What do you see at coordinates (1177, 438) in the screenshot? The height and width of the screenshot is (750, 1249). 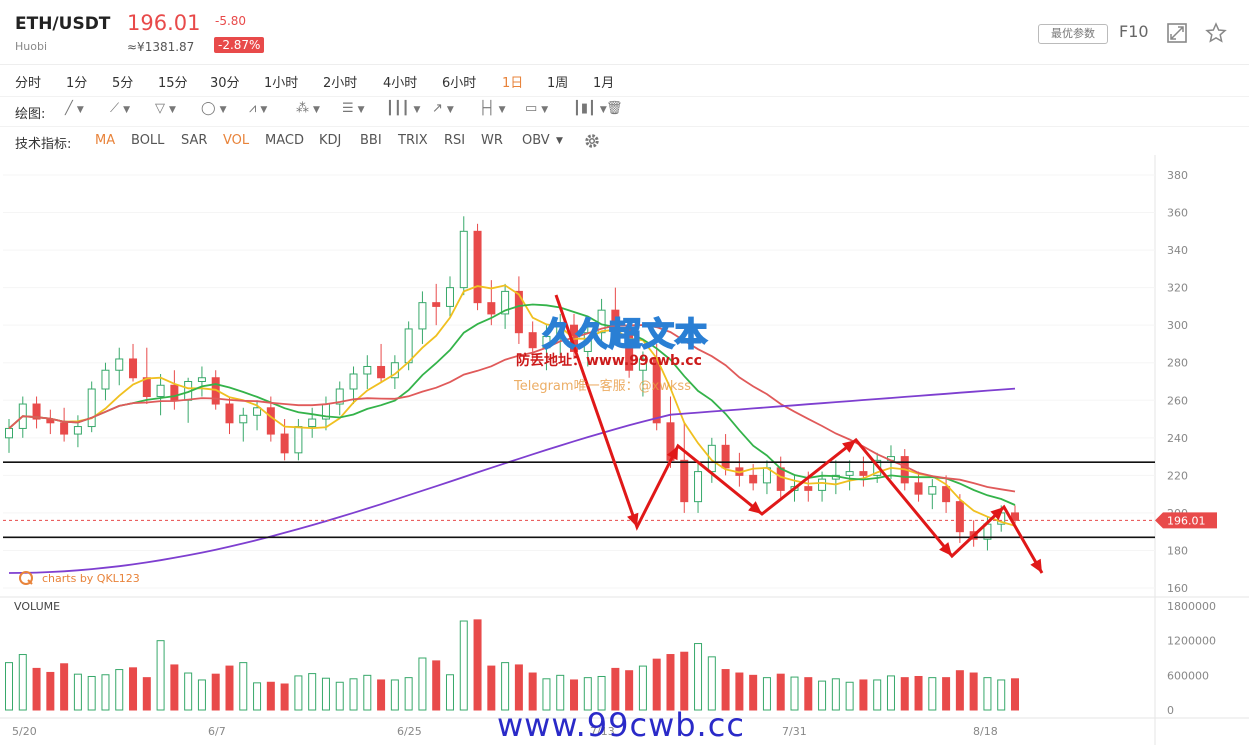 I see `price-tick-label: 240` at bounding box center [1177, 438].